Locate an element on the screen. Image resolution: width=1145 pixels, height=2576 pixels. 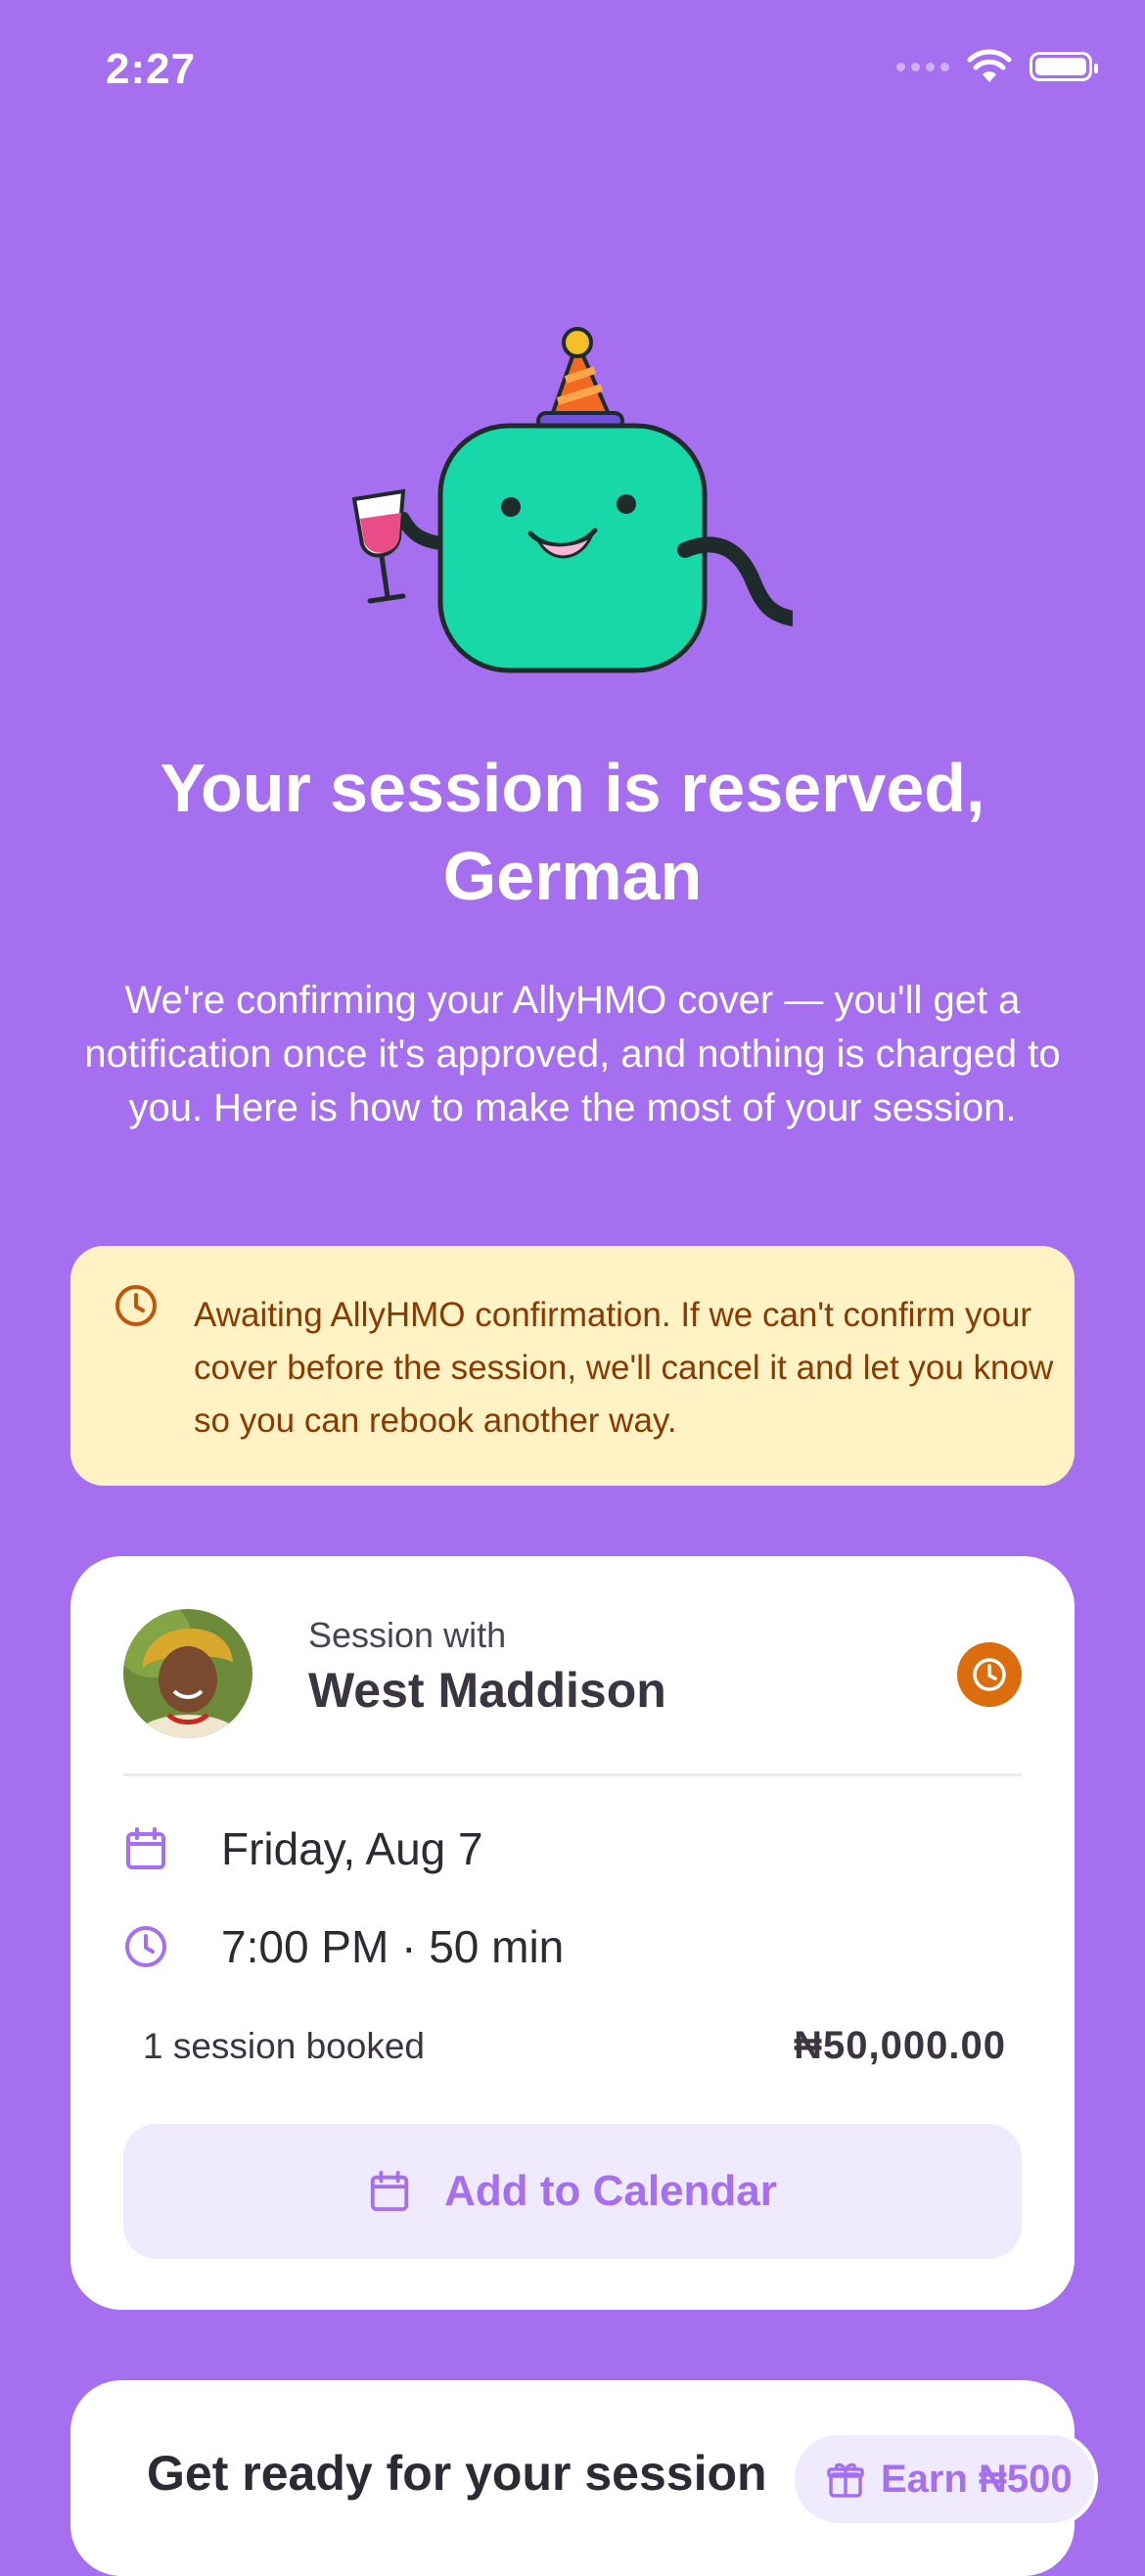
add-to-calendar-button: Add to Calendar is located at coordinates (572, 2192).